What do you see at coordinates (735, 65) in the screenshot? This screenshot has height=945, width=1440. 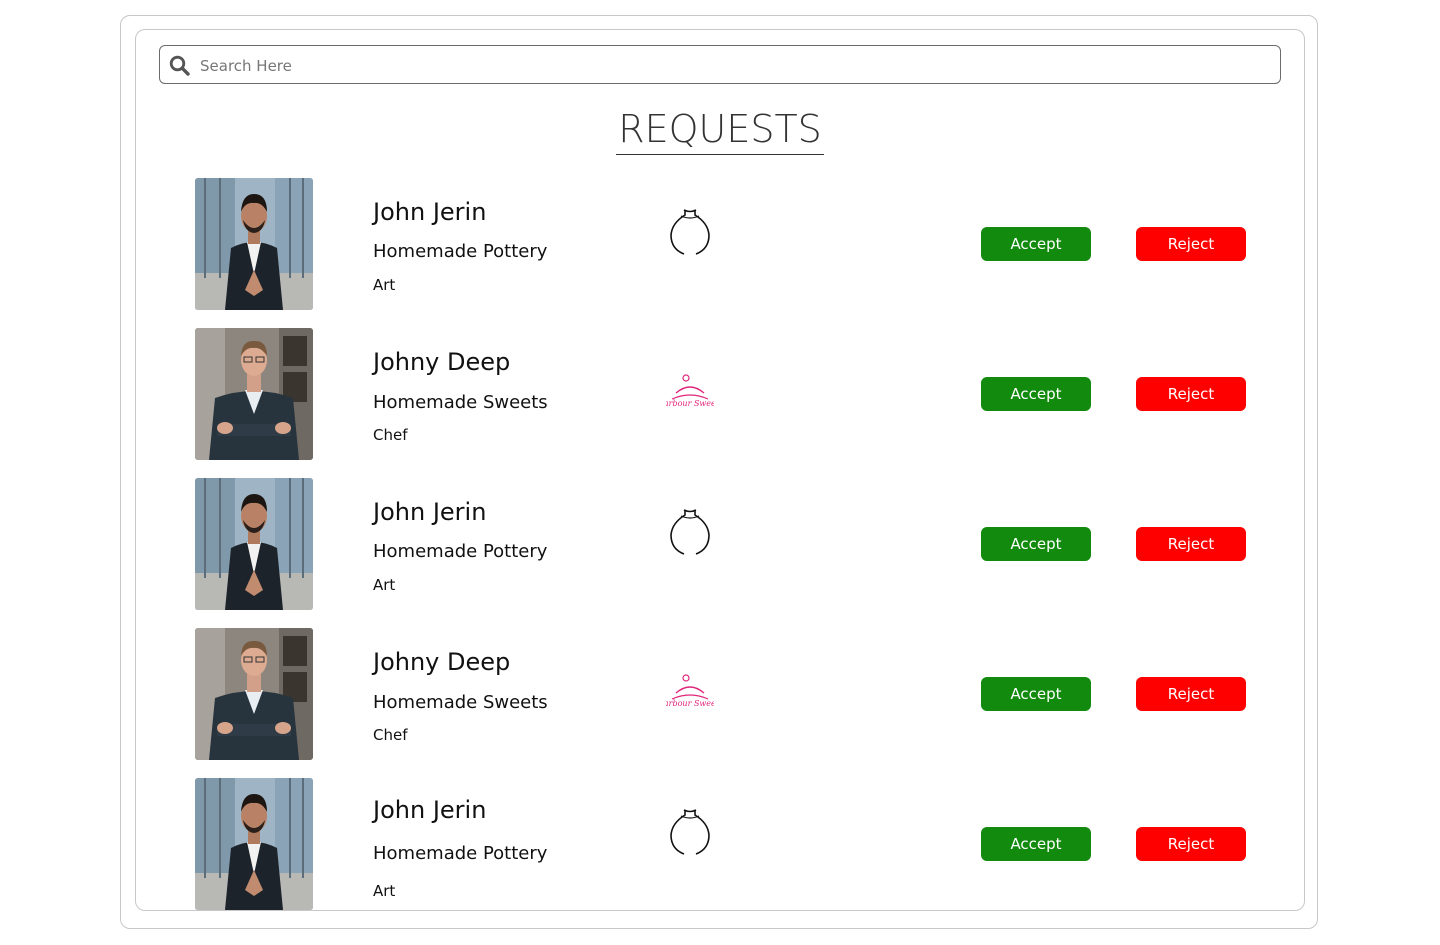 I see `search-input` at bounding box center [735, 65].